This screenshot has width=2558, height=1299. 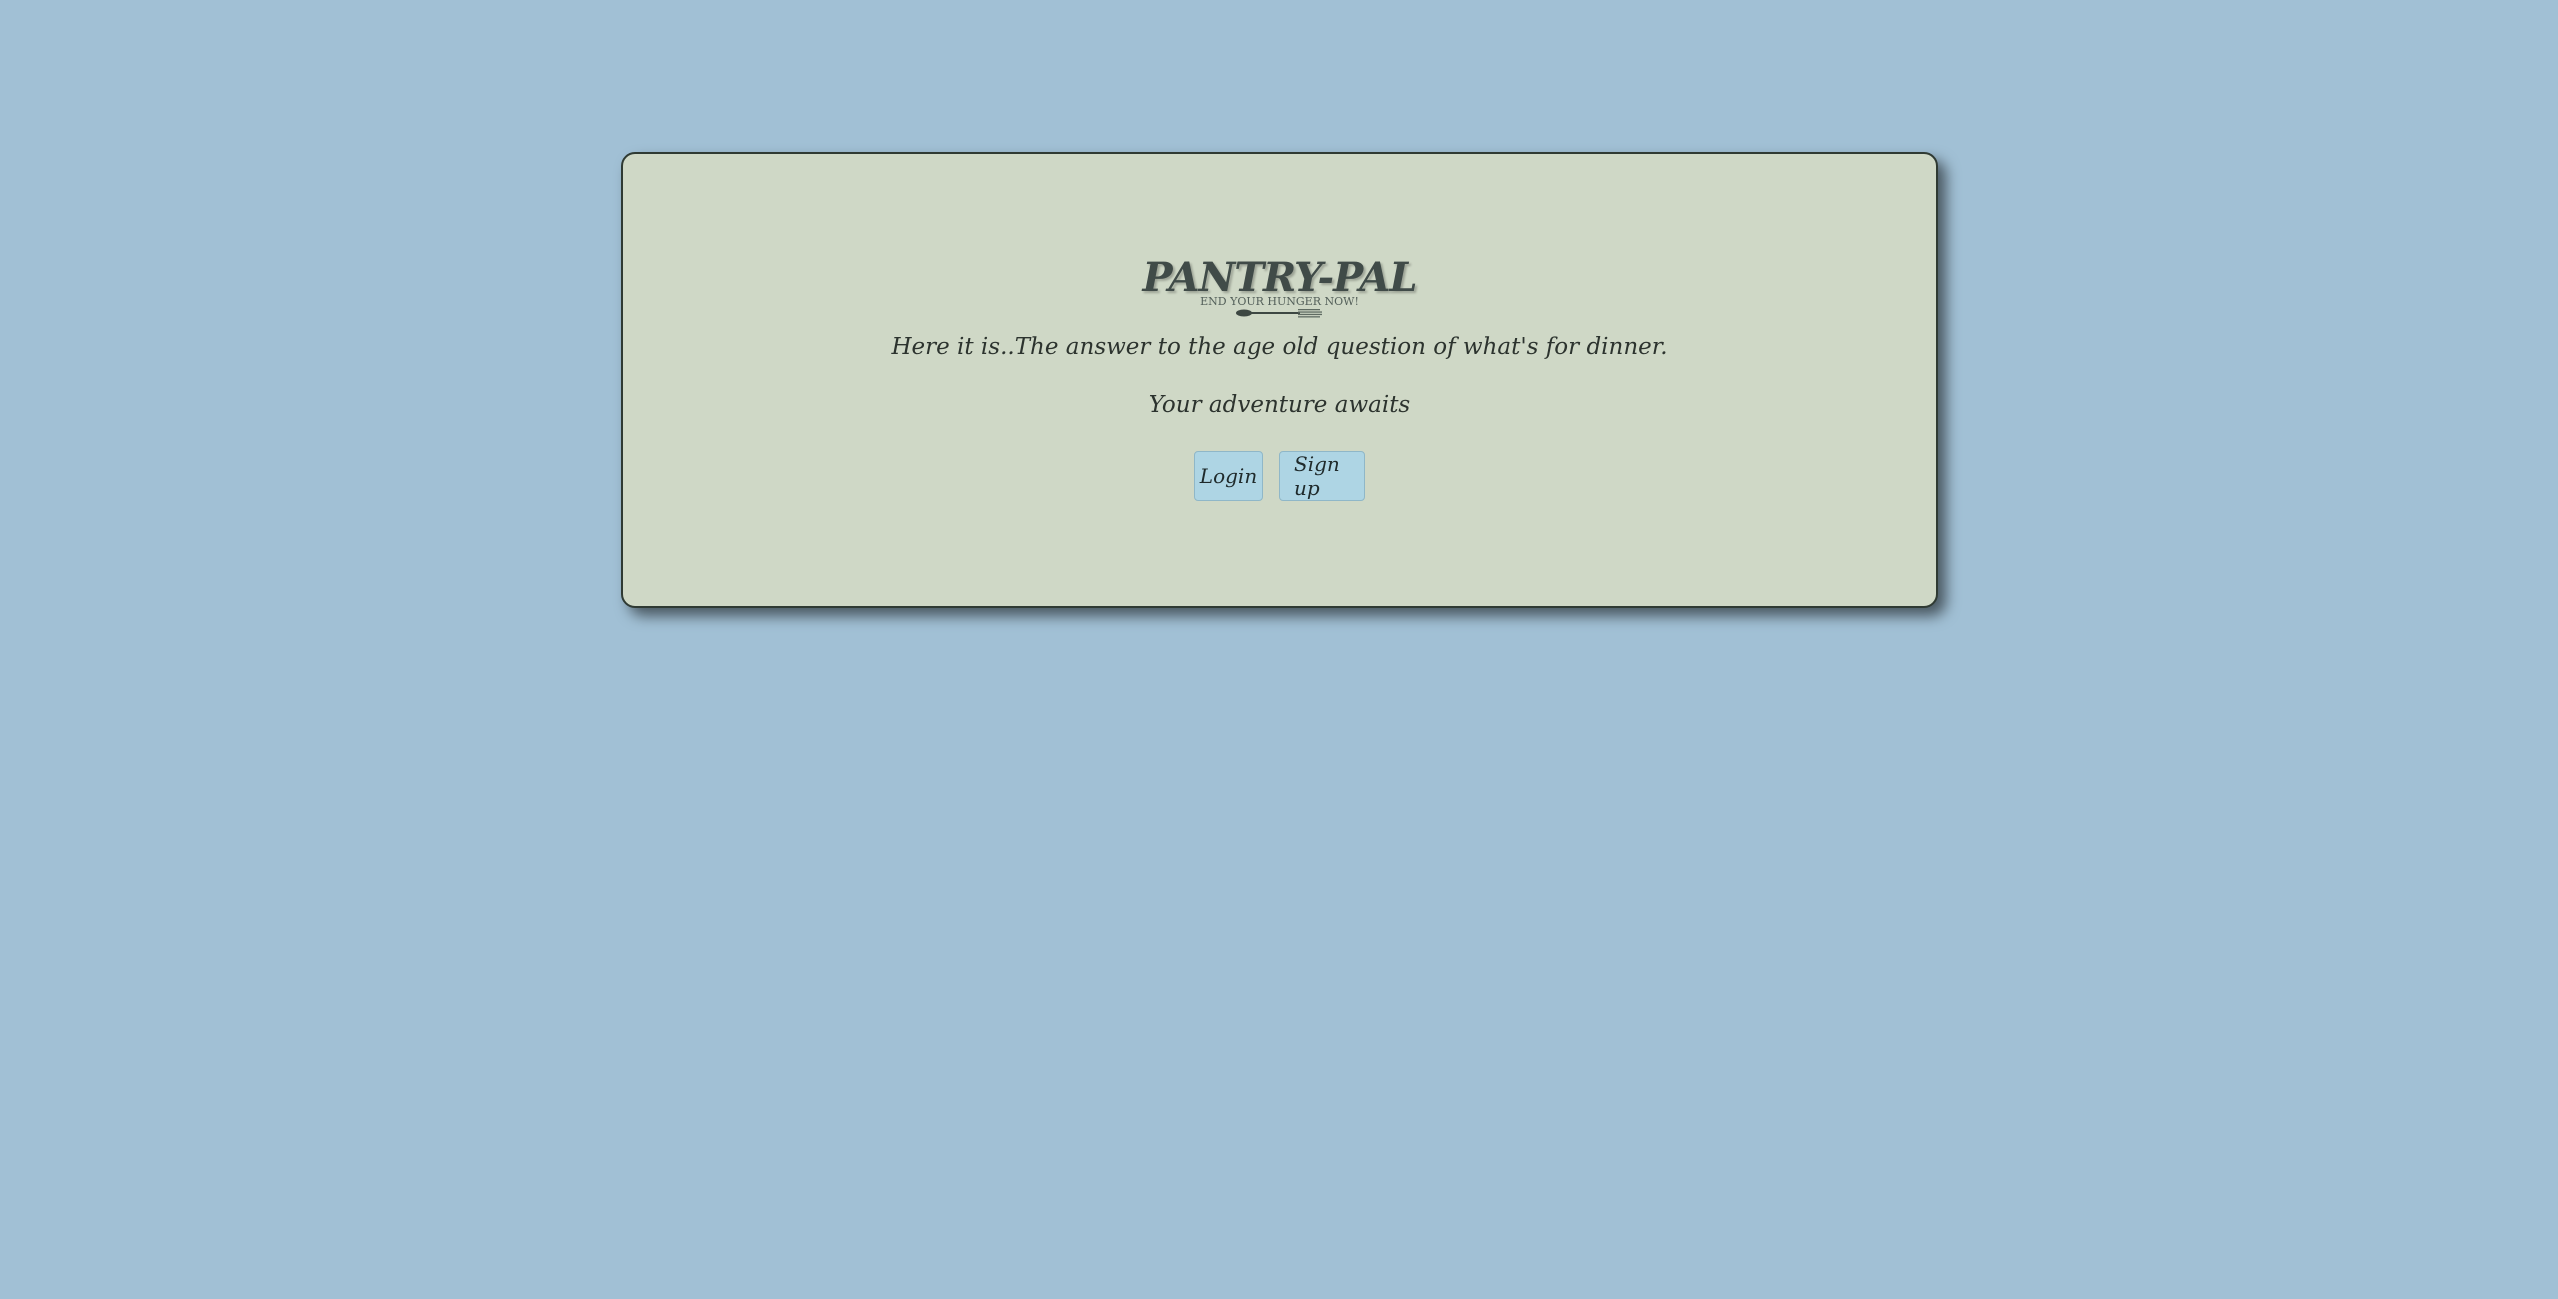 What do you see at coordinates (1279, 277) in the screenshot?
I see `logo-title: PANTRY-PAL` at bounding box center [1279, 277].